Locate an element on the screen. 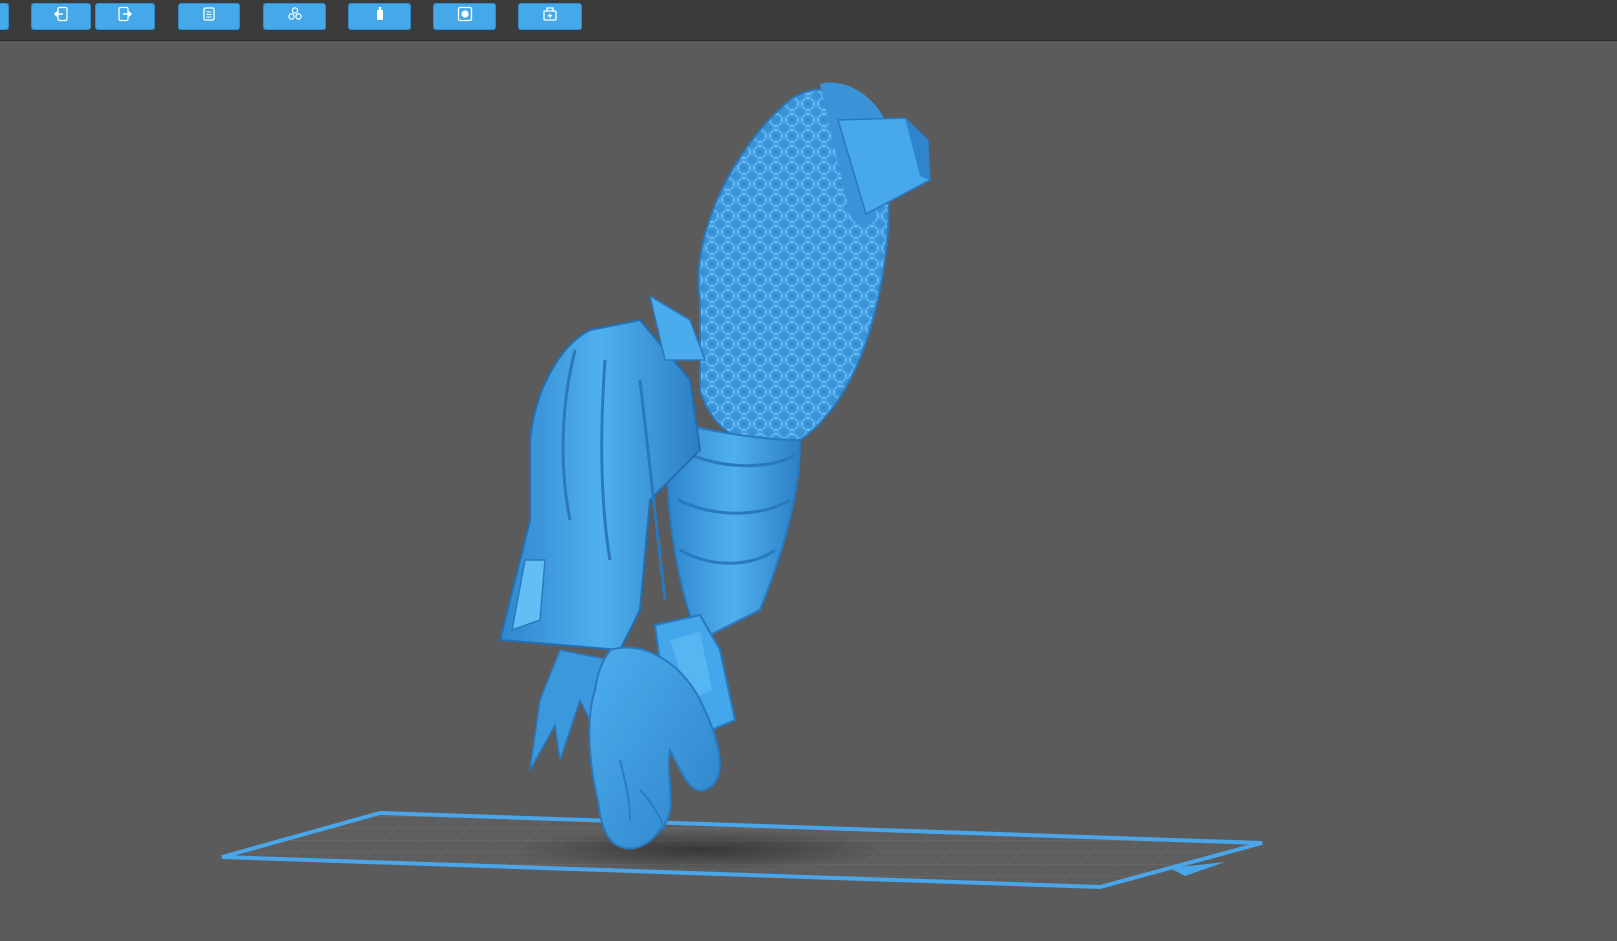  object-list-button is located at coordinates (209, 16).